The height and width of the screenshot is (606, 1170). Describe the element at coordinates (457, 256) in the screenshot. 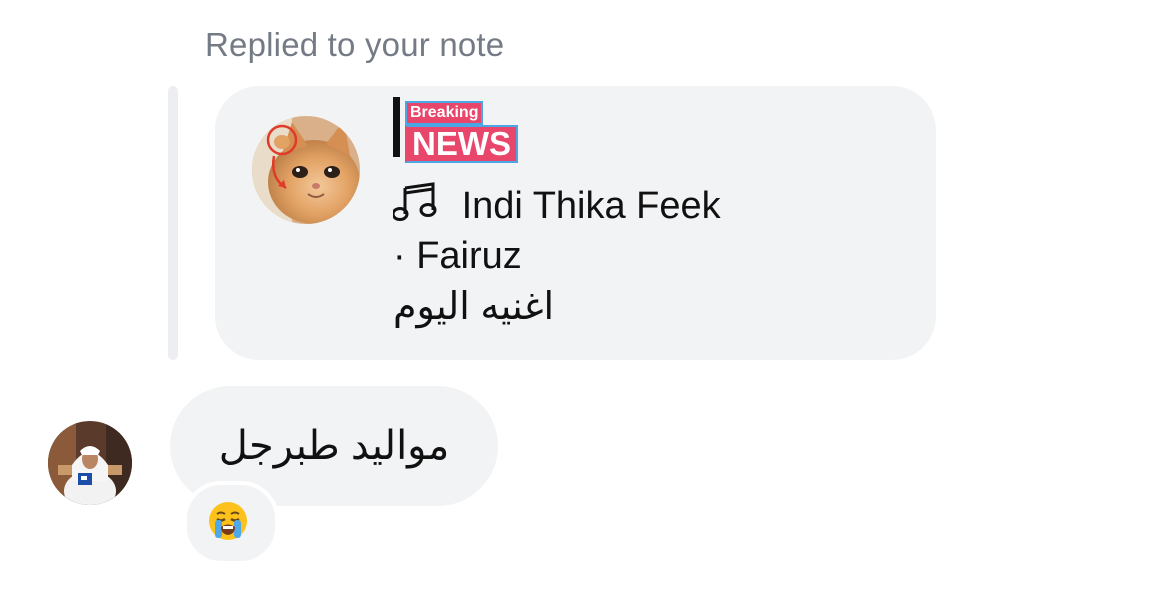

I see `note-artist: · Fairuz` at that location.